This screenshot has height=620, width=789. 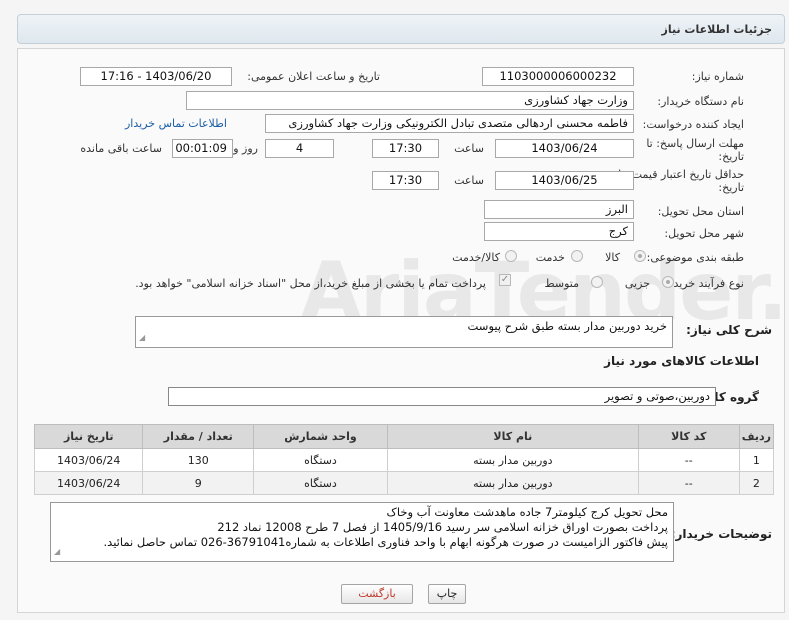 I want to click on col-item-code: کد کالا, so click(x=688, y=436).